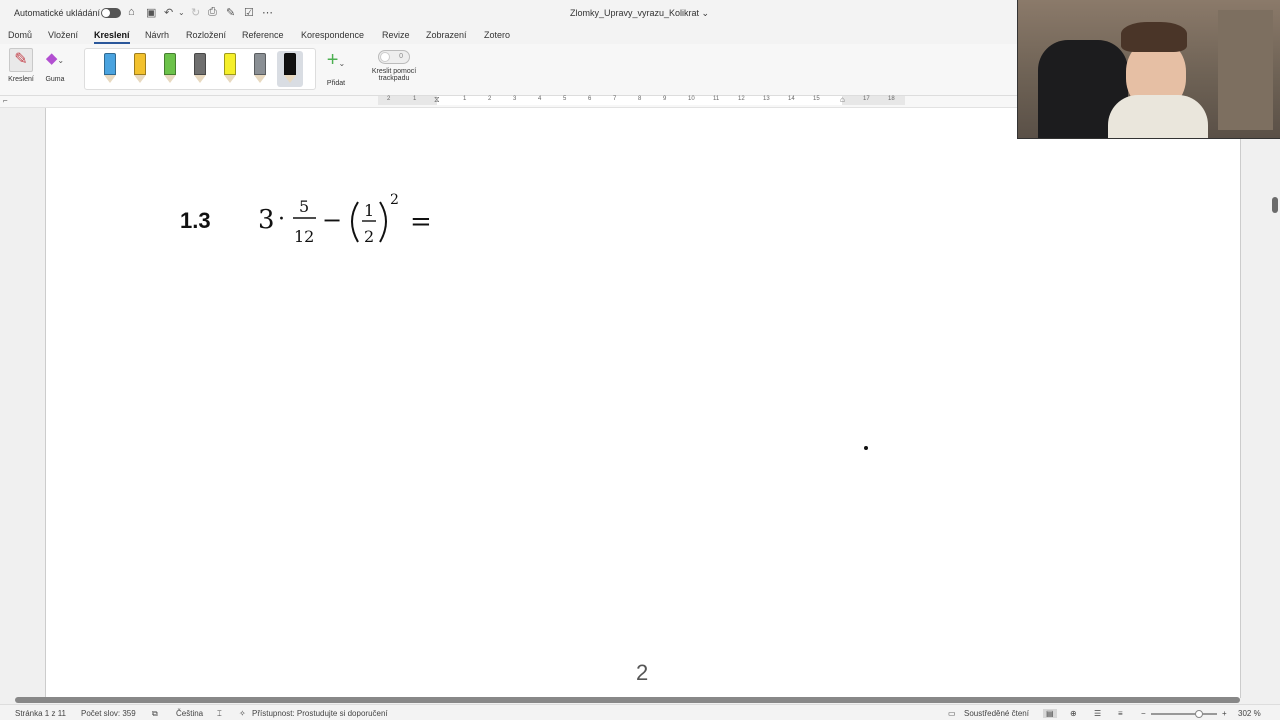 The image size is (1280, 720). Describe the element at coordinates (540, 99) in the screenshot. I see `ruler-number: 4` at that location.